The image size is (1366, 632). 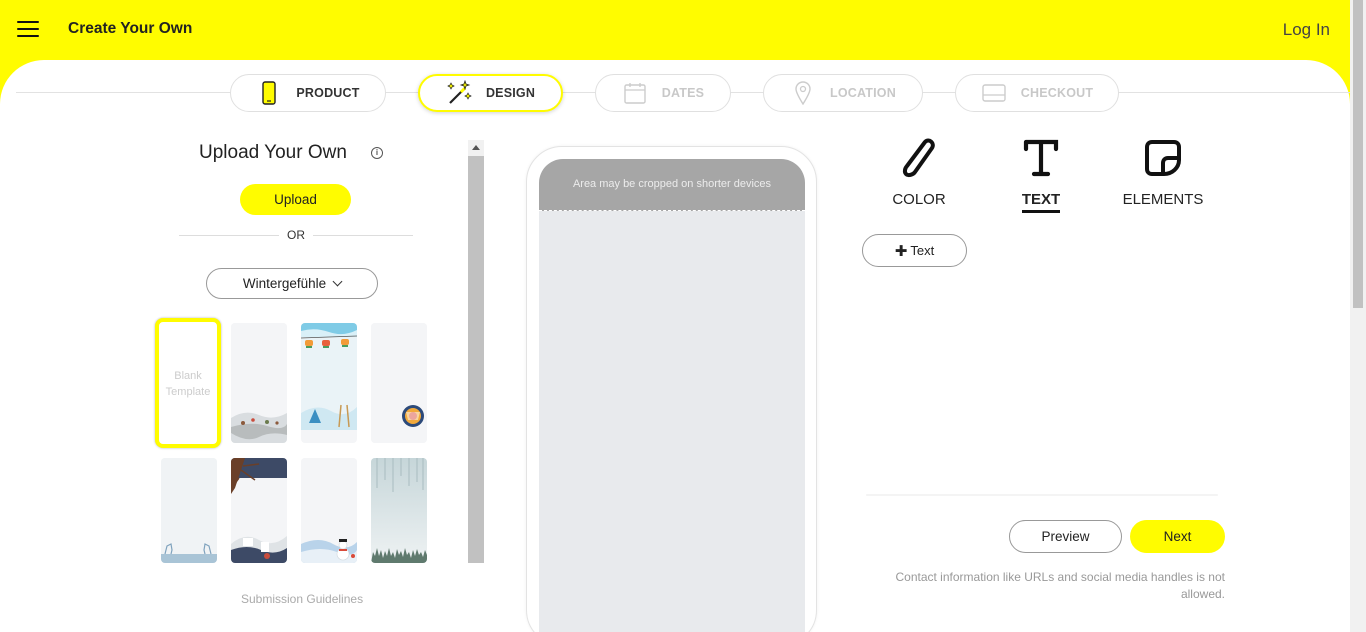 I want to click on tool-color: COLOR, so click(x=919, y=172).